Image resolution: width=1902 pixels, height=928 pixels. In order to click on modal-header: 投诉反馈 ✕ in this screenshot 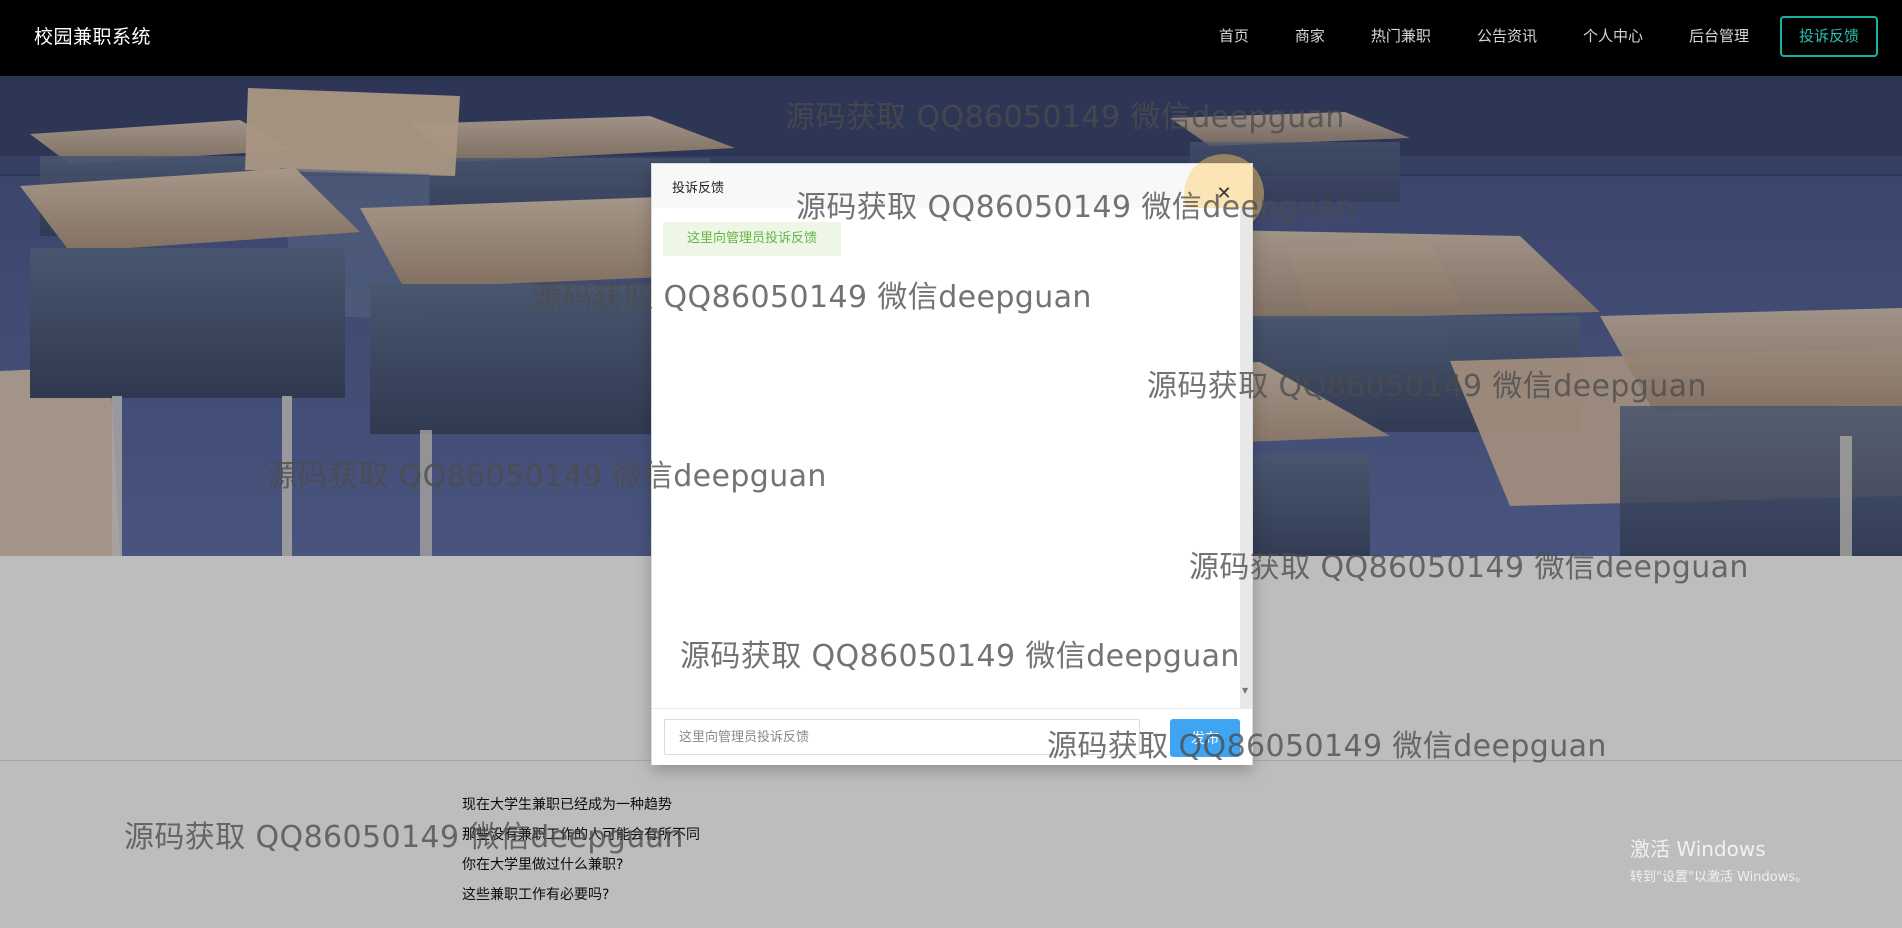, I will do `click(958, 194)`.